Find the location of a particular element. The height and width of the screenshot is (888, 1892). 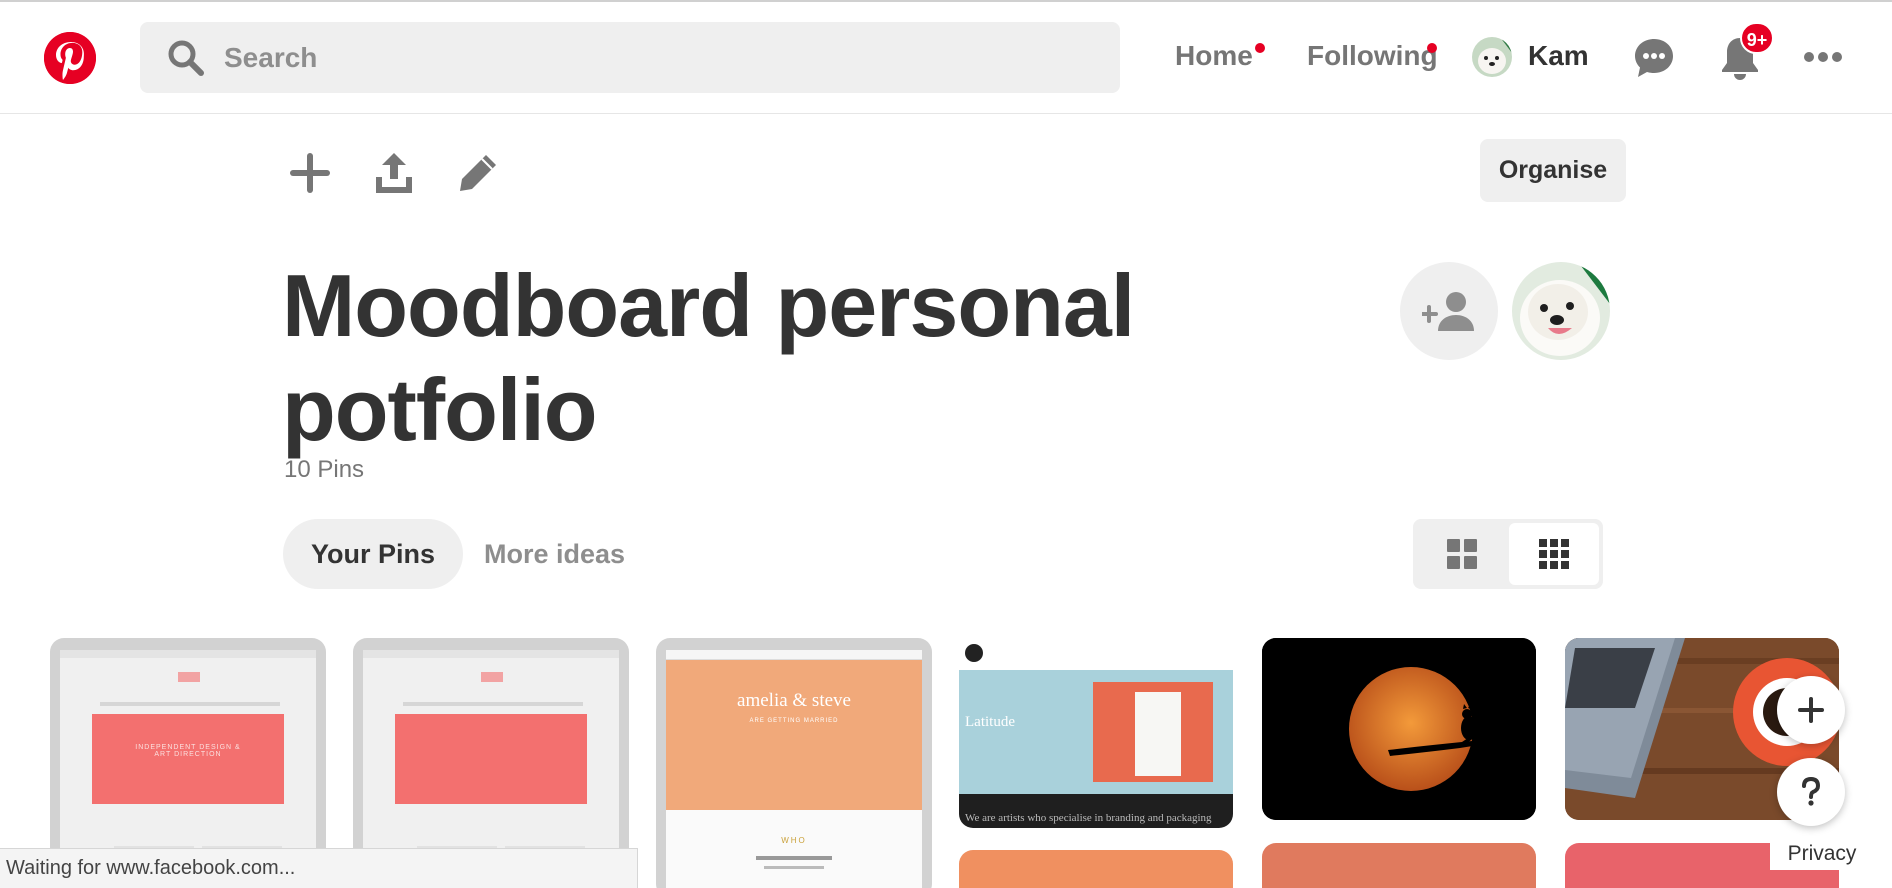

large-grid-icon is located at coordinates (1462, 554).